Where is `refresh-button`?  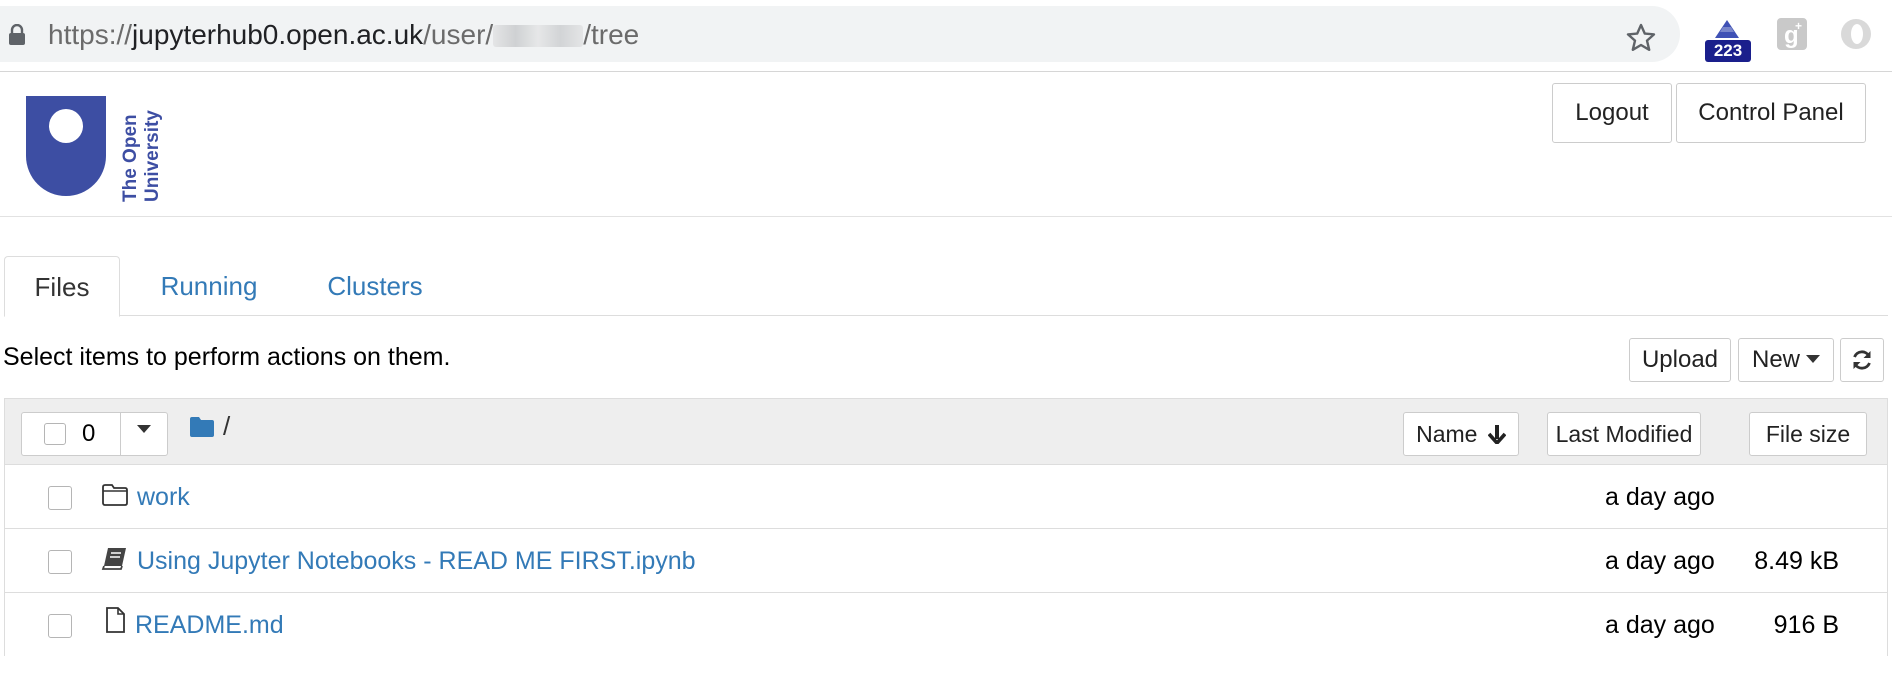
refresh-button is located at coordinates (1862, 360).